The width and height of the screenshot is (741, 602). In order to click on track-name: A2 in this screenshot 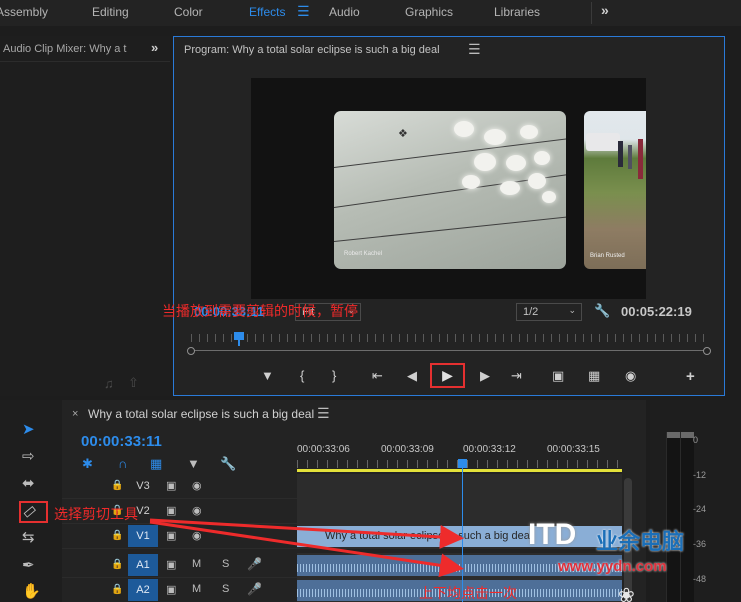, I will do `click(143, 590)`.